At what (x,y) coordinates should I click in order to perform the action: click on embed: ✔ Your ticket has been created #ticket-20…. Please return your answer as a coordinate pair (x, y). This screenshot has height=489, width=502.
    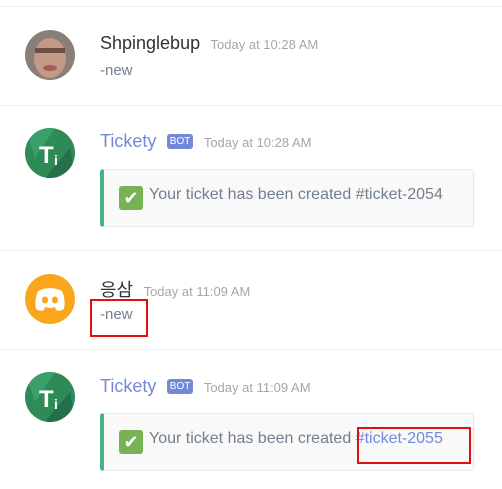
    Looking at the image, I should click on (287, 198).